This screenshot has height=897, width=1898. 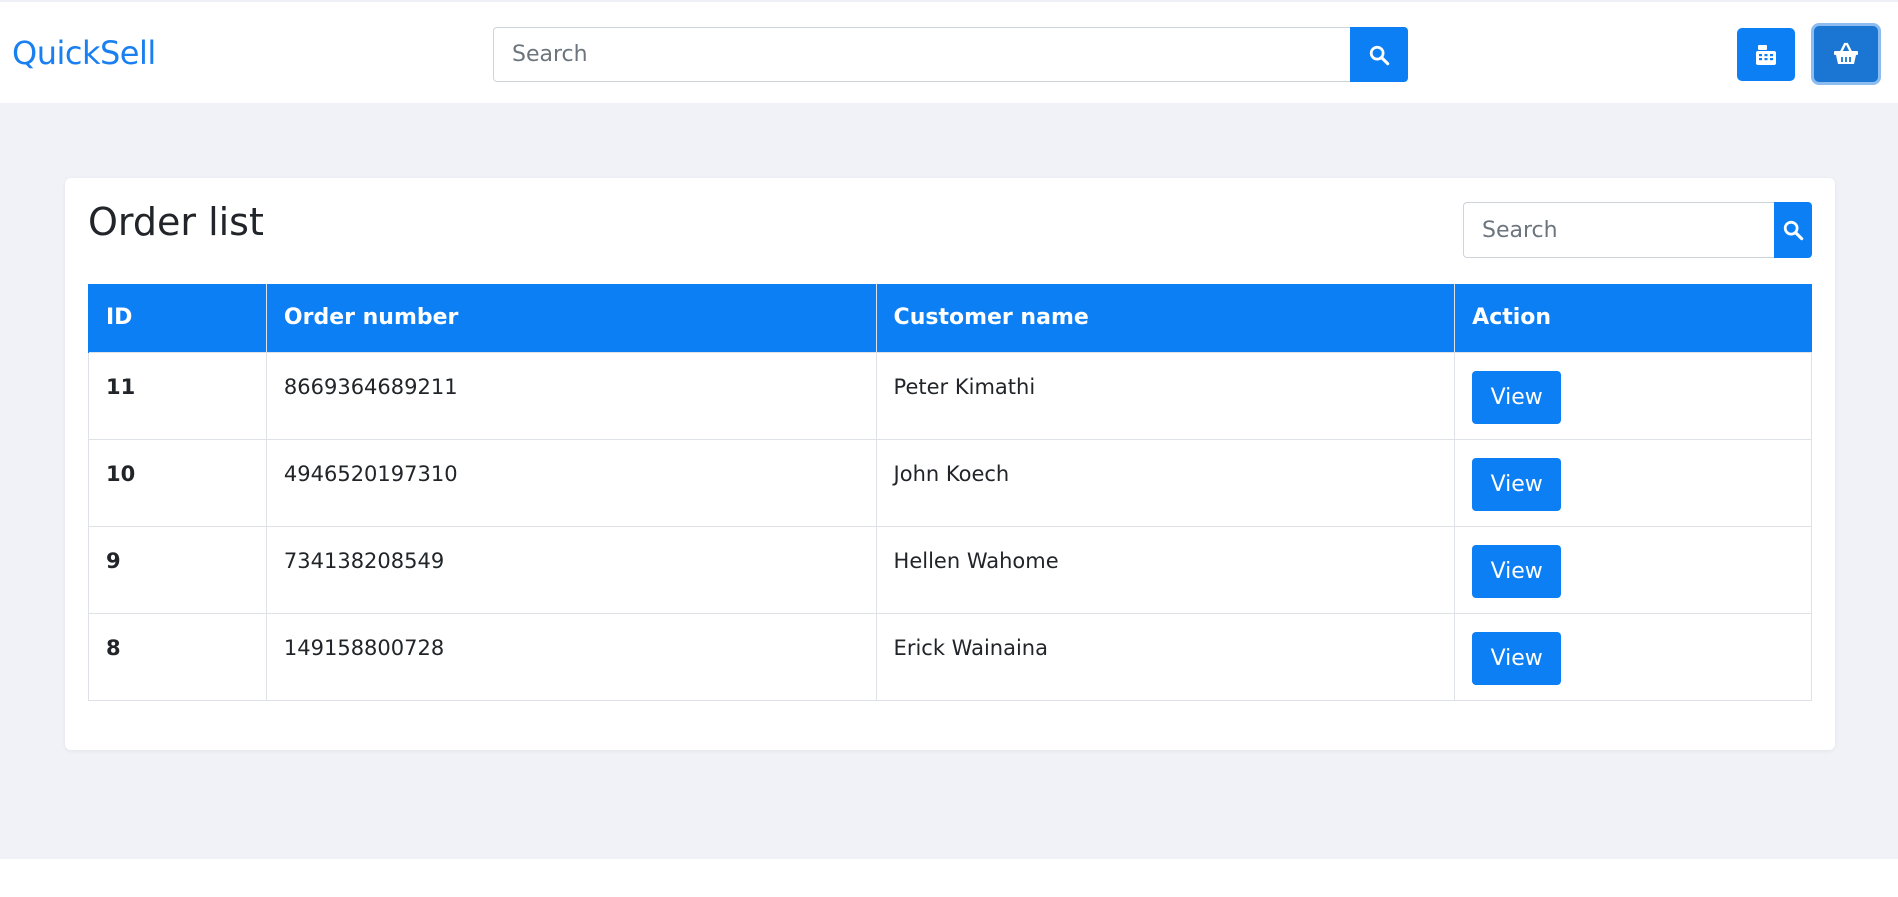 I want to click on order-id: 9, so click(x=177, y=569).